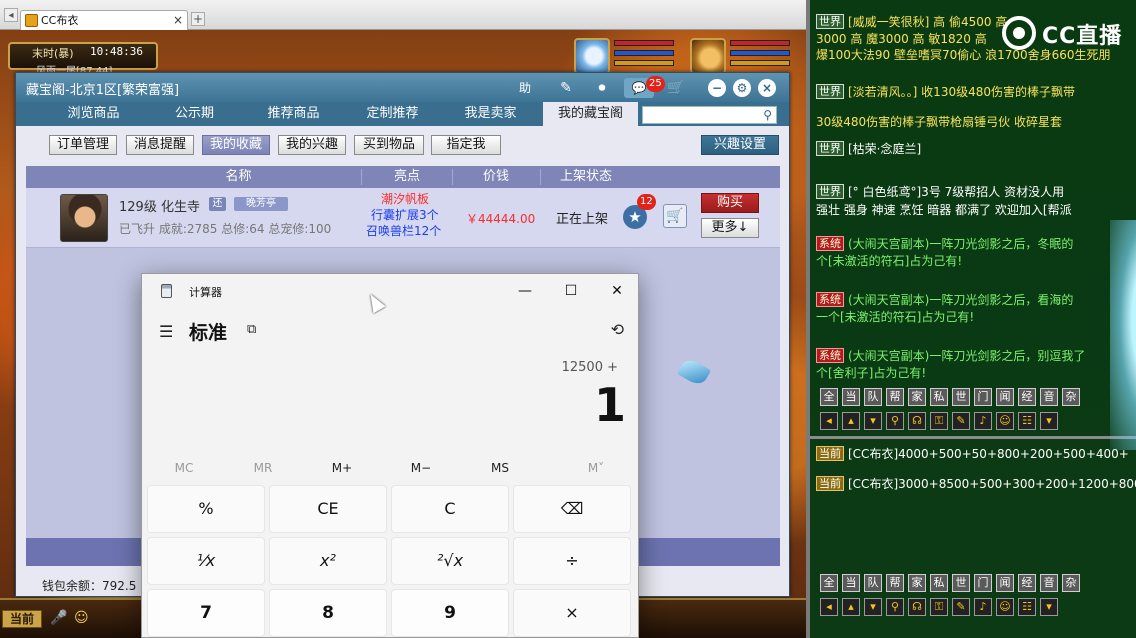 Image resolution: width=1136 pixels, height=638 pixels. I want to click on digit-9-key: 9, so click(450, 613).